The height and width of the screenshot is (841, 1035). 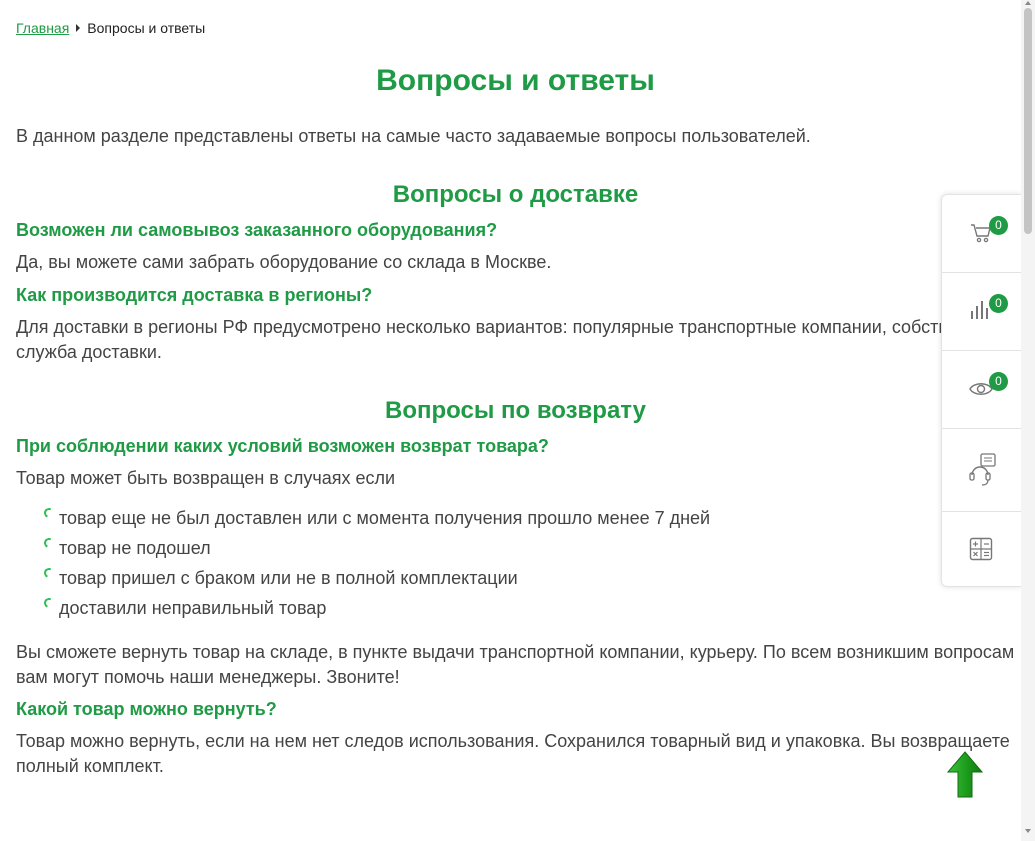 What do you see at coordinates (515, 410) in the screenshot?
I see `returns-section-title: Вопросы по возврату` at bounding box center [515, 410].